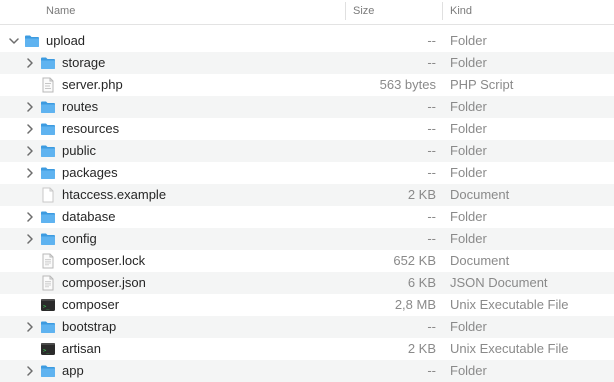  What do you see at coordinates (90, 172) in the screenshot?
I see `file-name: packages` at bounding box center [90, 172].